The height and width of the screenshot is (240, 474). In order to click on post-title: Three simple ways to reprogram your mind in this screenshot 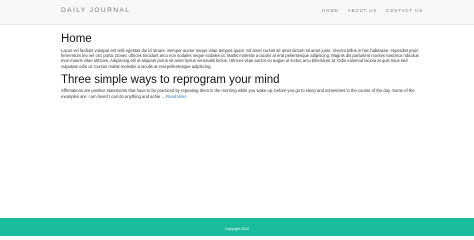, I will do `click(170, 79)`.